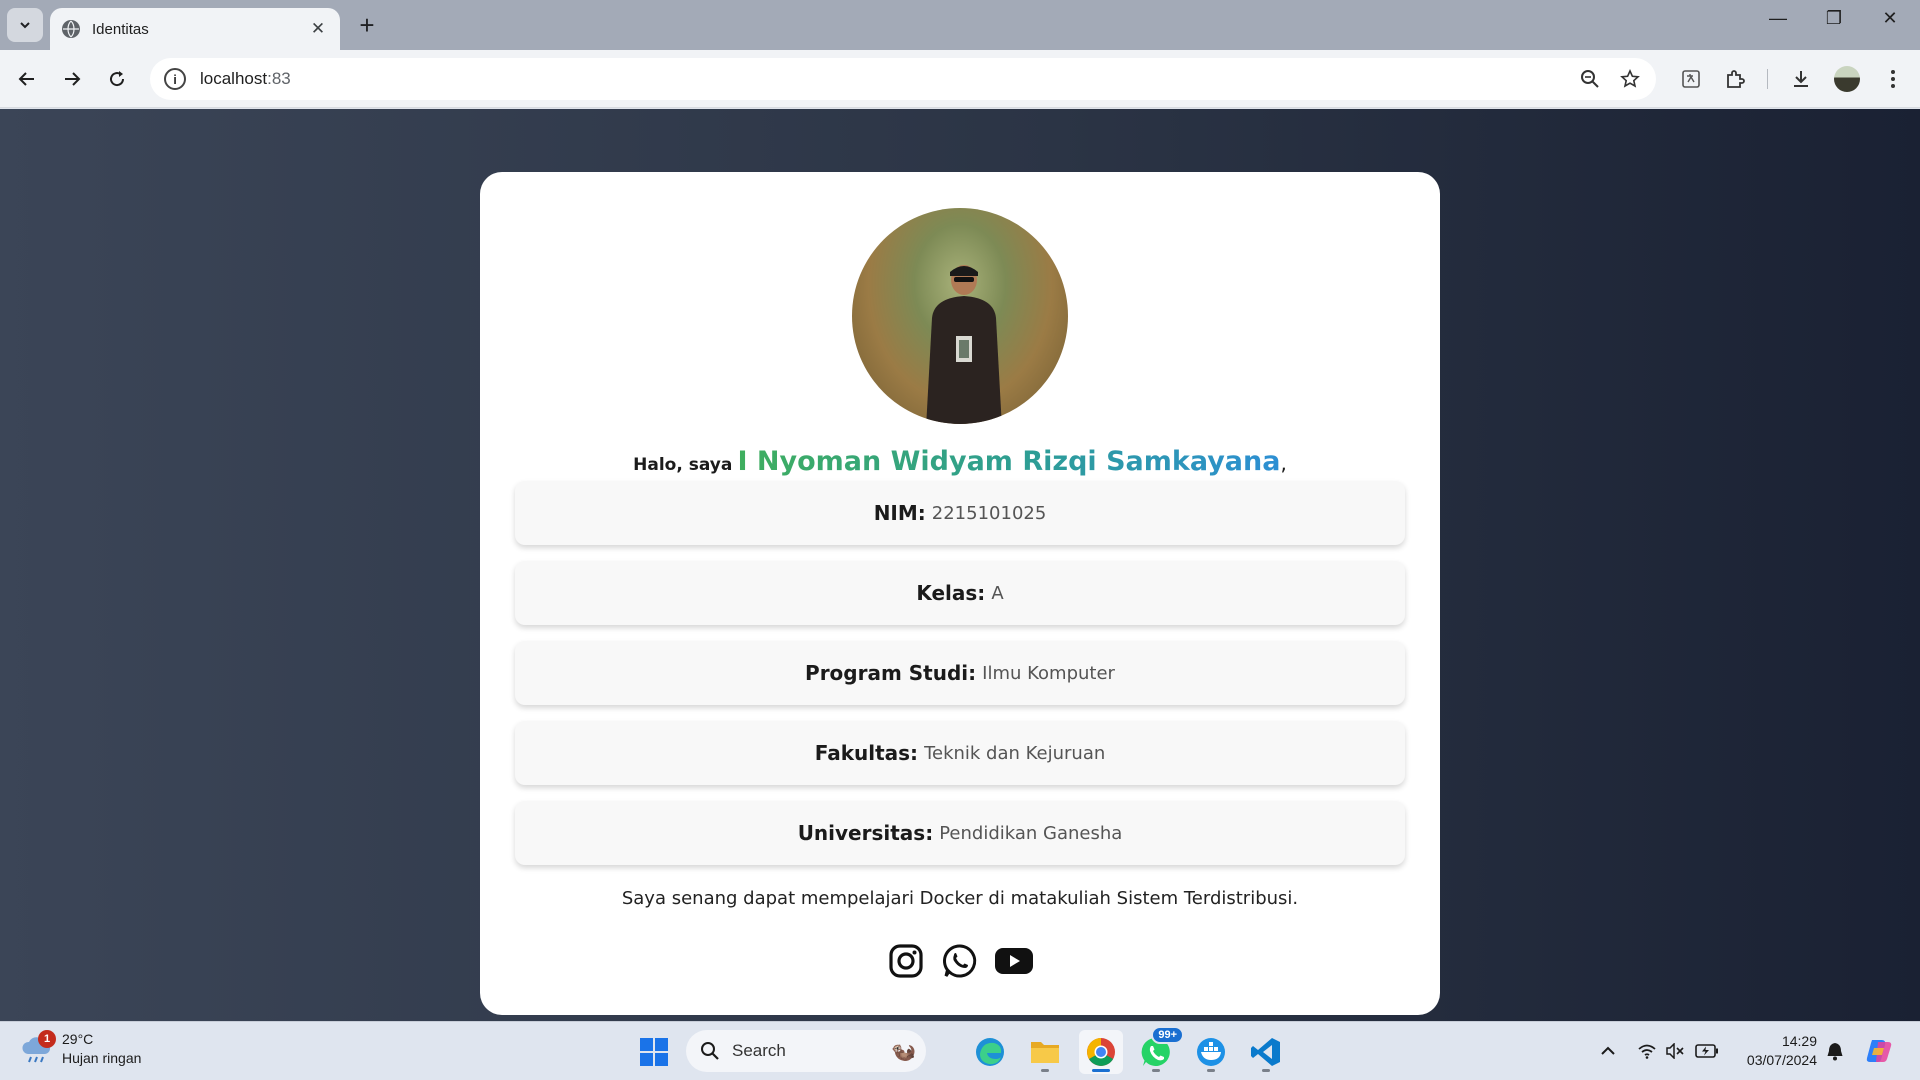  What do you see at coordinates (1781, 1060) in the screenshot?
I see `clock-date: 03/07/2024` at bounding box center [1781, 1060].